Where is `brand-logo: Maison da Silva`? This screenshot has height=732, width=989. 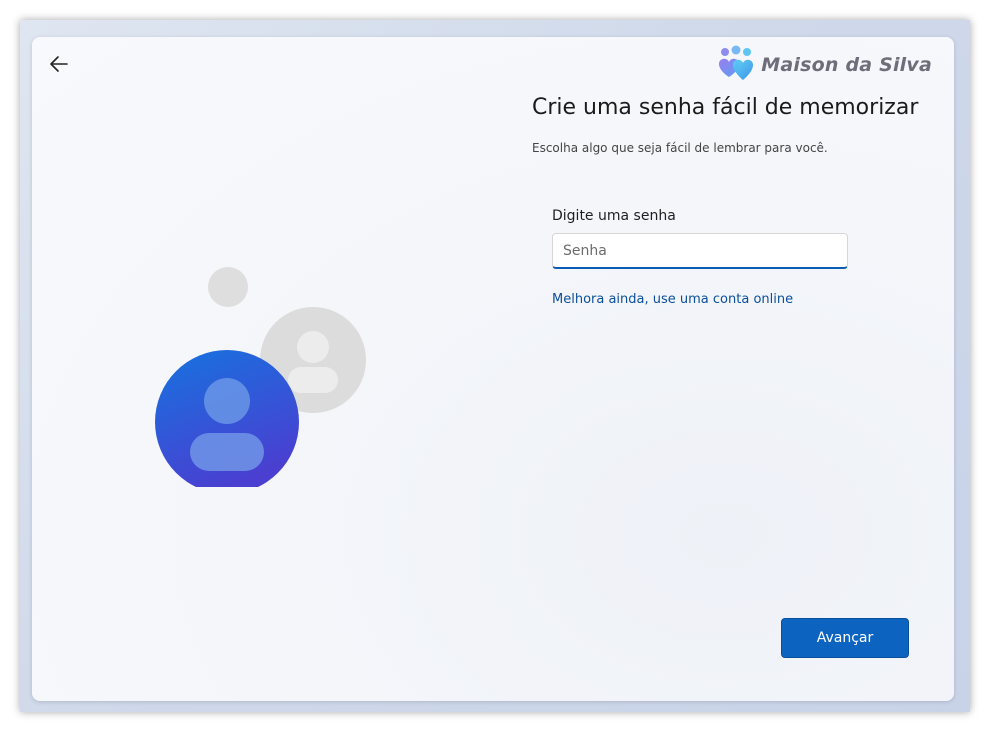
brand-logo: Maison da Silva is located at coordinates (823, 65).